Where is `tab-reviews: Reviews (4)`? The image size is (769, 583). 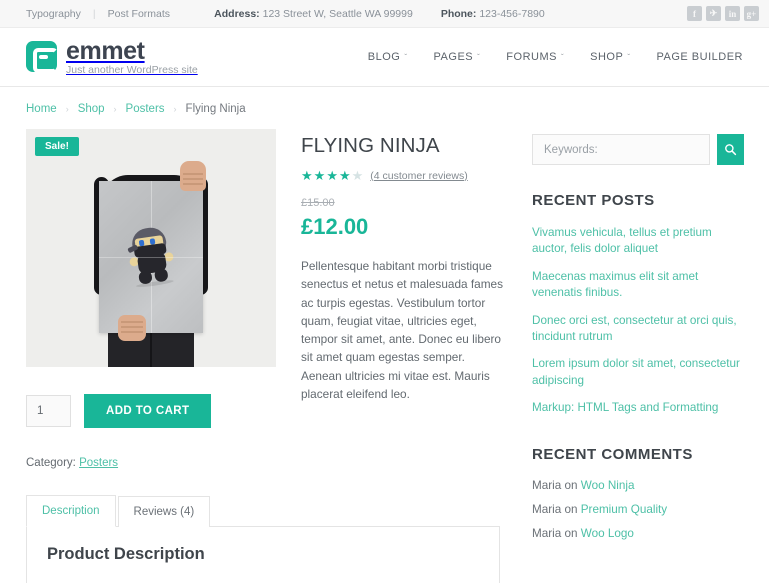 tab-reviews: Reviews (4) is located at coordinates (164, 511).